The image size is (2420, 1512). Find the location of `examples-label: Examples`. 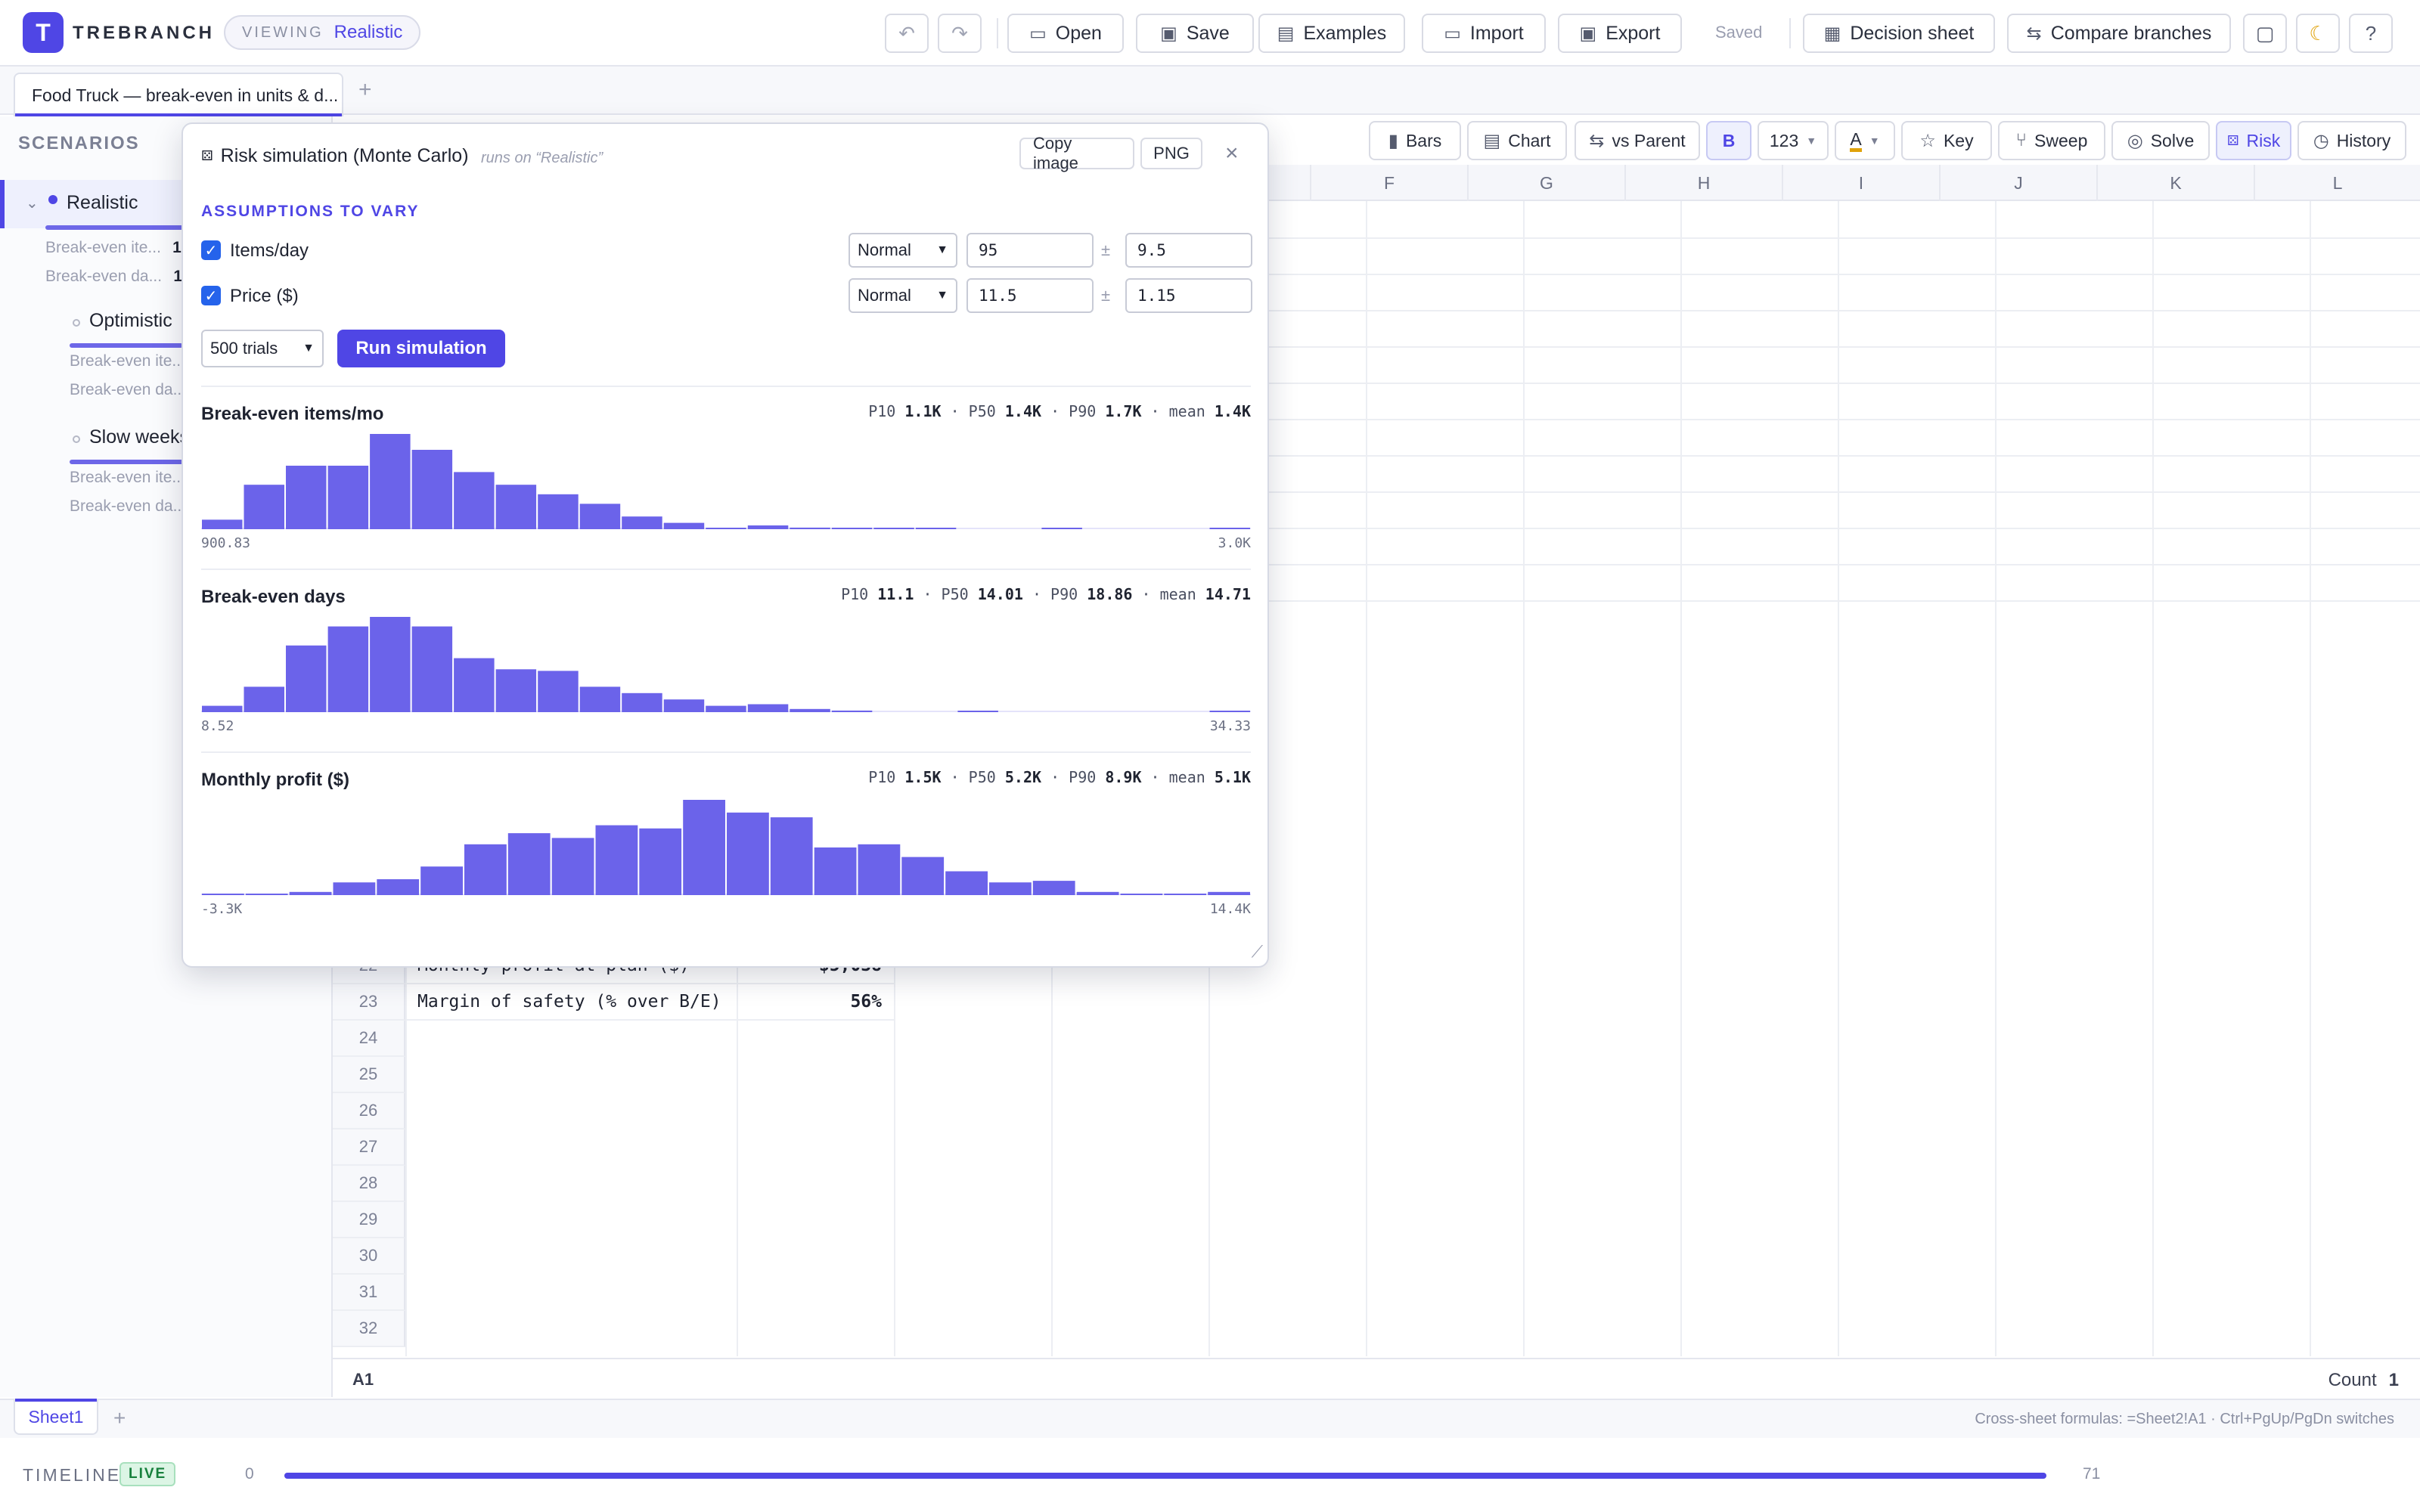

examples-label: Examples is located at coordinates (1345, 33).